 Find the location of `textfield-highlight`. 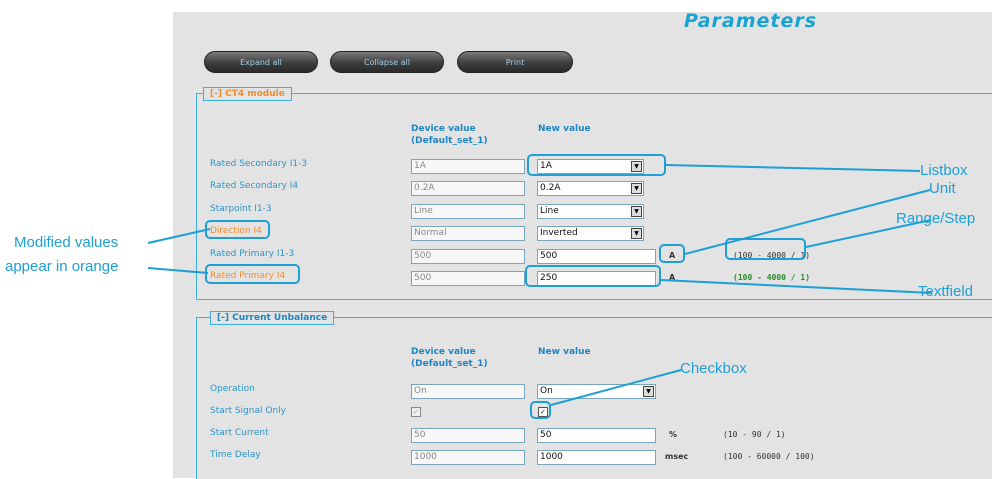

textfield-highlight is located at coordinates (593, 276).